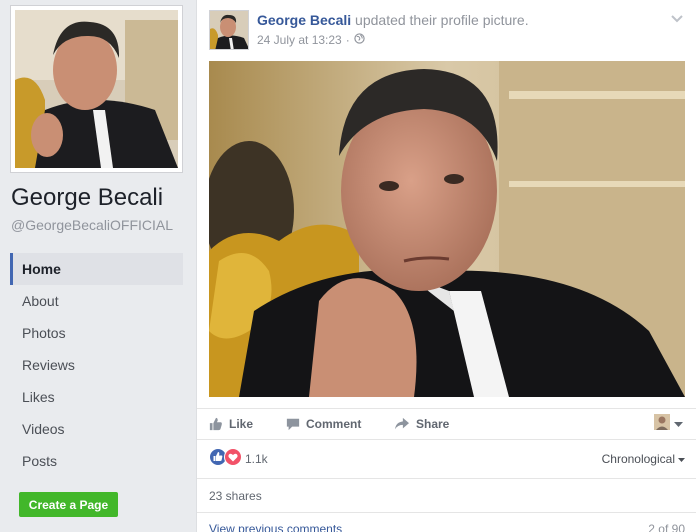 The height and width of the screenshot is (532, 696). Describe the element at coordinates (433, 424) in the screenshot. I see `share-label: Share` at that location.